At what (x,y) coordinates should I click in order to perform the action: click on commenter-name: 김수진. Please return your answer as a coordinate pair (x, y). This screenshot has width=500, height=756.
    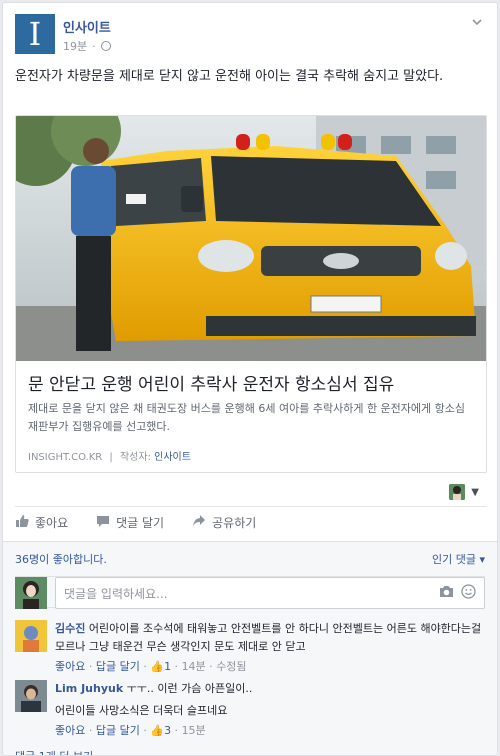
    Looking at the image, I should click on (70, 628).